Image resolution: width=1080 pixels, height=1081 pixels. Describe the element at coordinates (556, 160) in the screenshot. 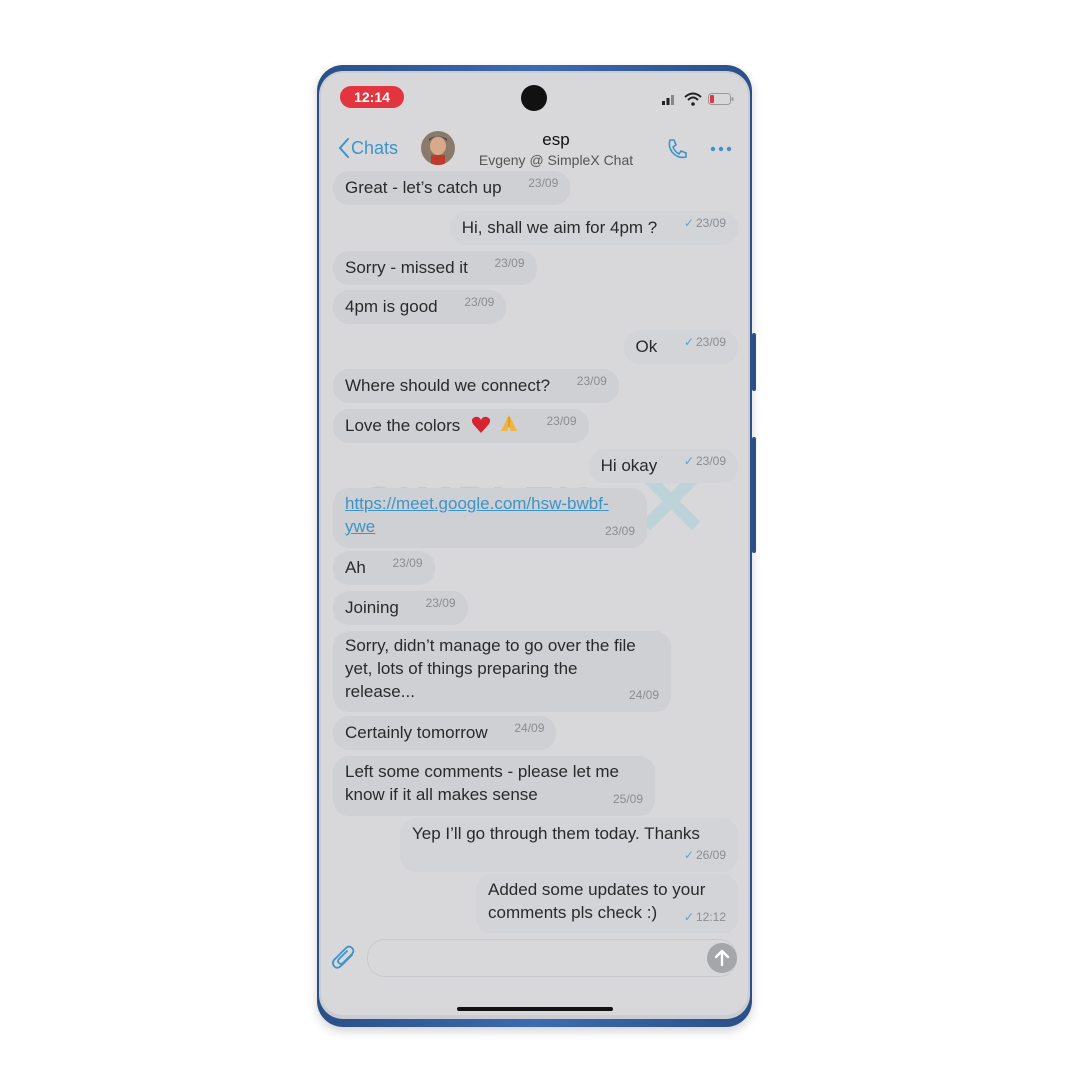

I see `contact-subtitle: Evgeny @ SimpleX Chat` at that location.